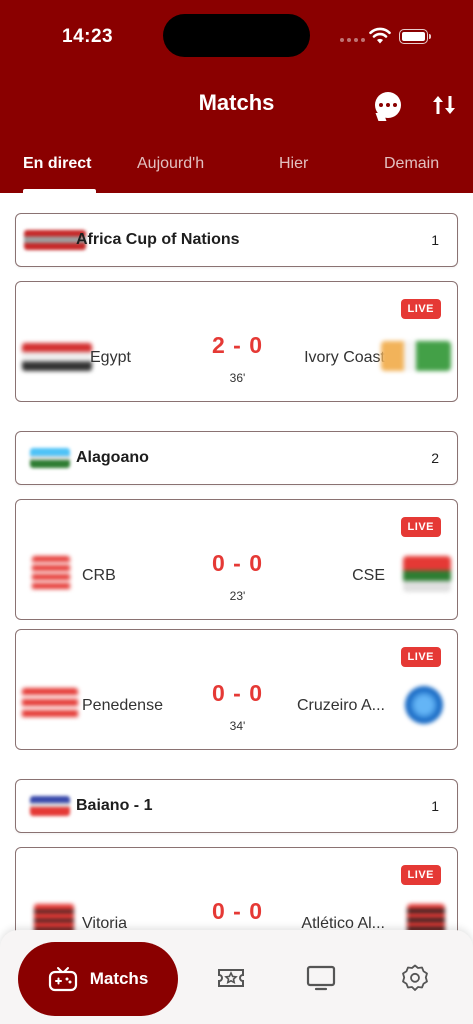  What do you see at coordinates (380, 35) in the screenshot?
I see `wifi-icon` at bounding box center [380, 35].